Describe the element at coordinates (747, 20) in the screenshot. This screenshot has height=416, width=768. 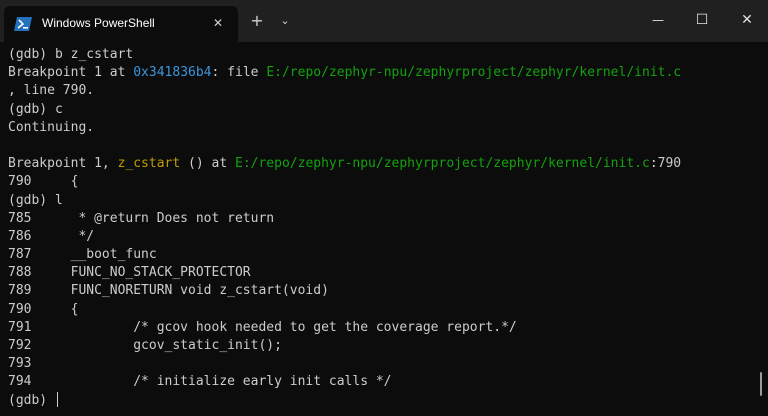
I see `close-window-icon: ✕` at that location.